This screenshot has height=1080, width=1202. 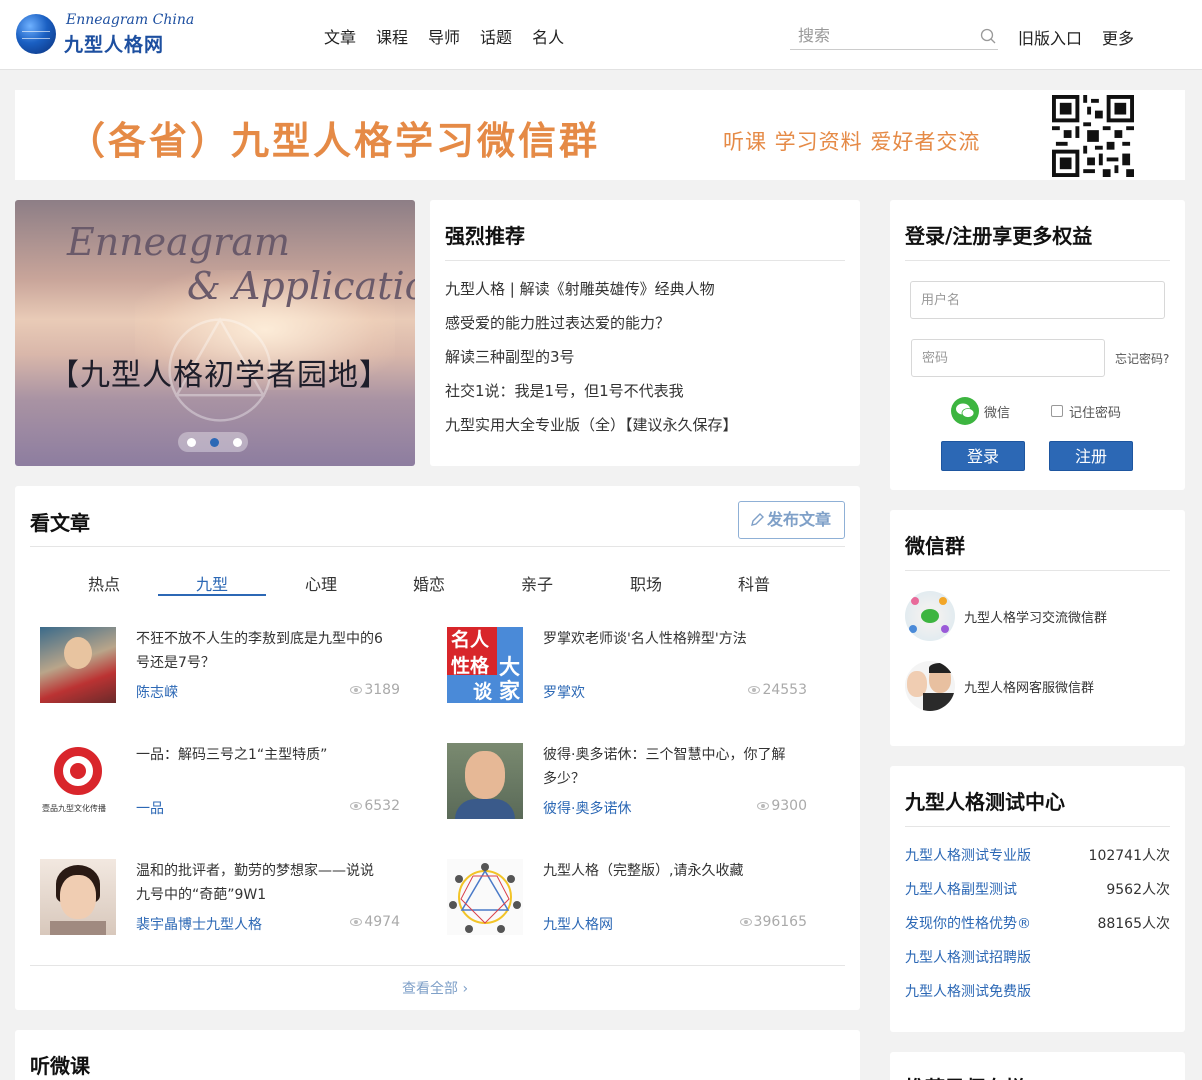 What do you see at coordinates (961, 889) in the screenshot?
I see `test-link: 九型人格副型测试` at bounding box center [961, 889].